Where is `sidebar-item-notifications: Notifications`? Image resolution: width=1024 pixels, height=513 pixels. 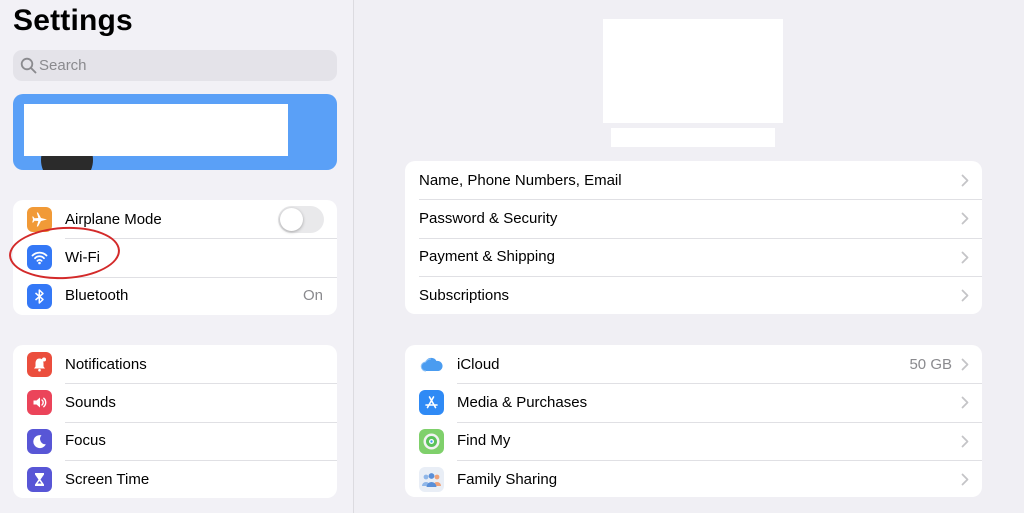 sidebar-item-notifications: Notifications is located at coordinates (175, 364).